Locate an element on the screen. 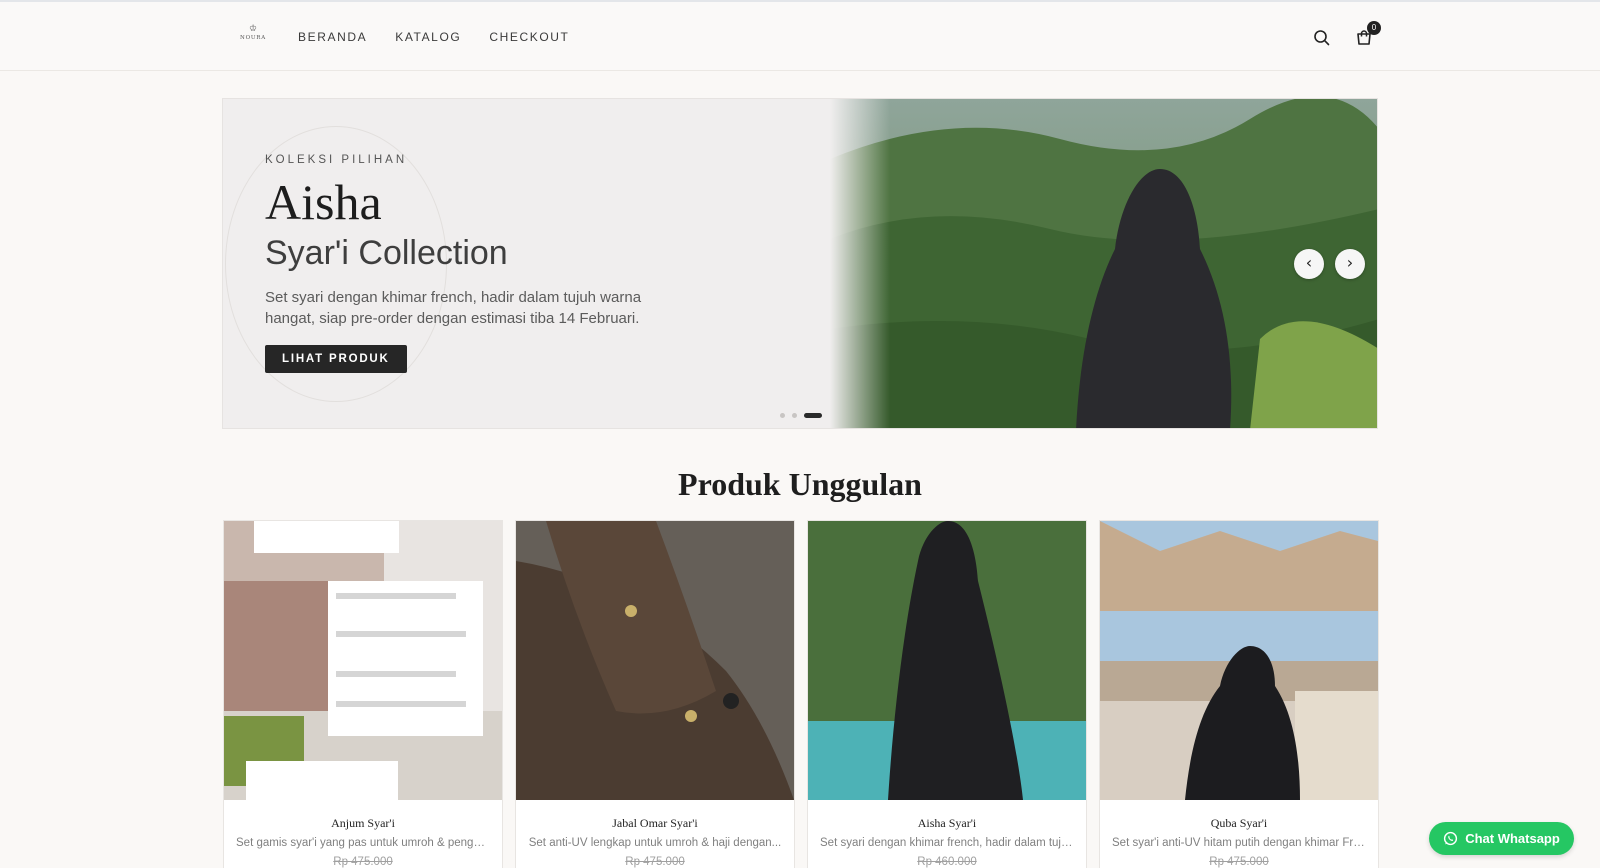 Image resolution: width=1600 pixels, height=868 pixels. slider-prev-button: ‹ is located at coordinates (1309, 264).